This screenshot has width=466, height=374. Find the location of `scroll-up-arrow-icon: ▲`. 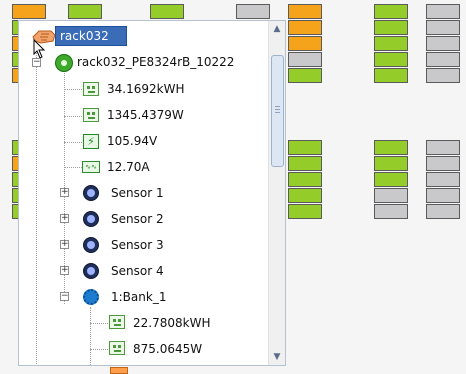

scroll-up-arrow-icon: ▲ is located at coordinates (277, 29).